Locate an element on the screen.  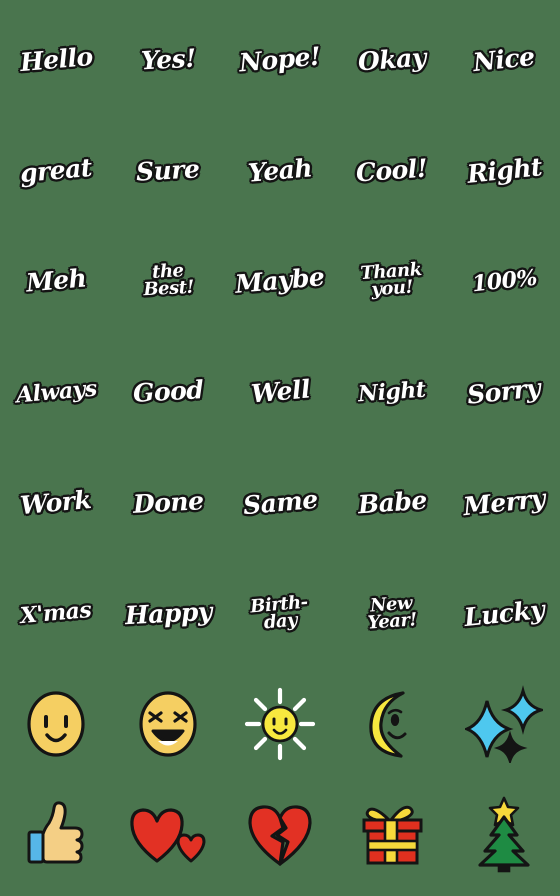
crescent-moon-face-icon is located at coordinates (388, 724).